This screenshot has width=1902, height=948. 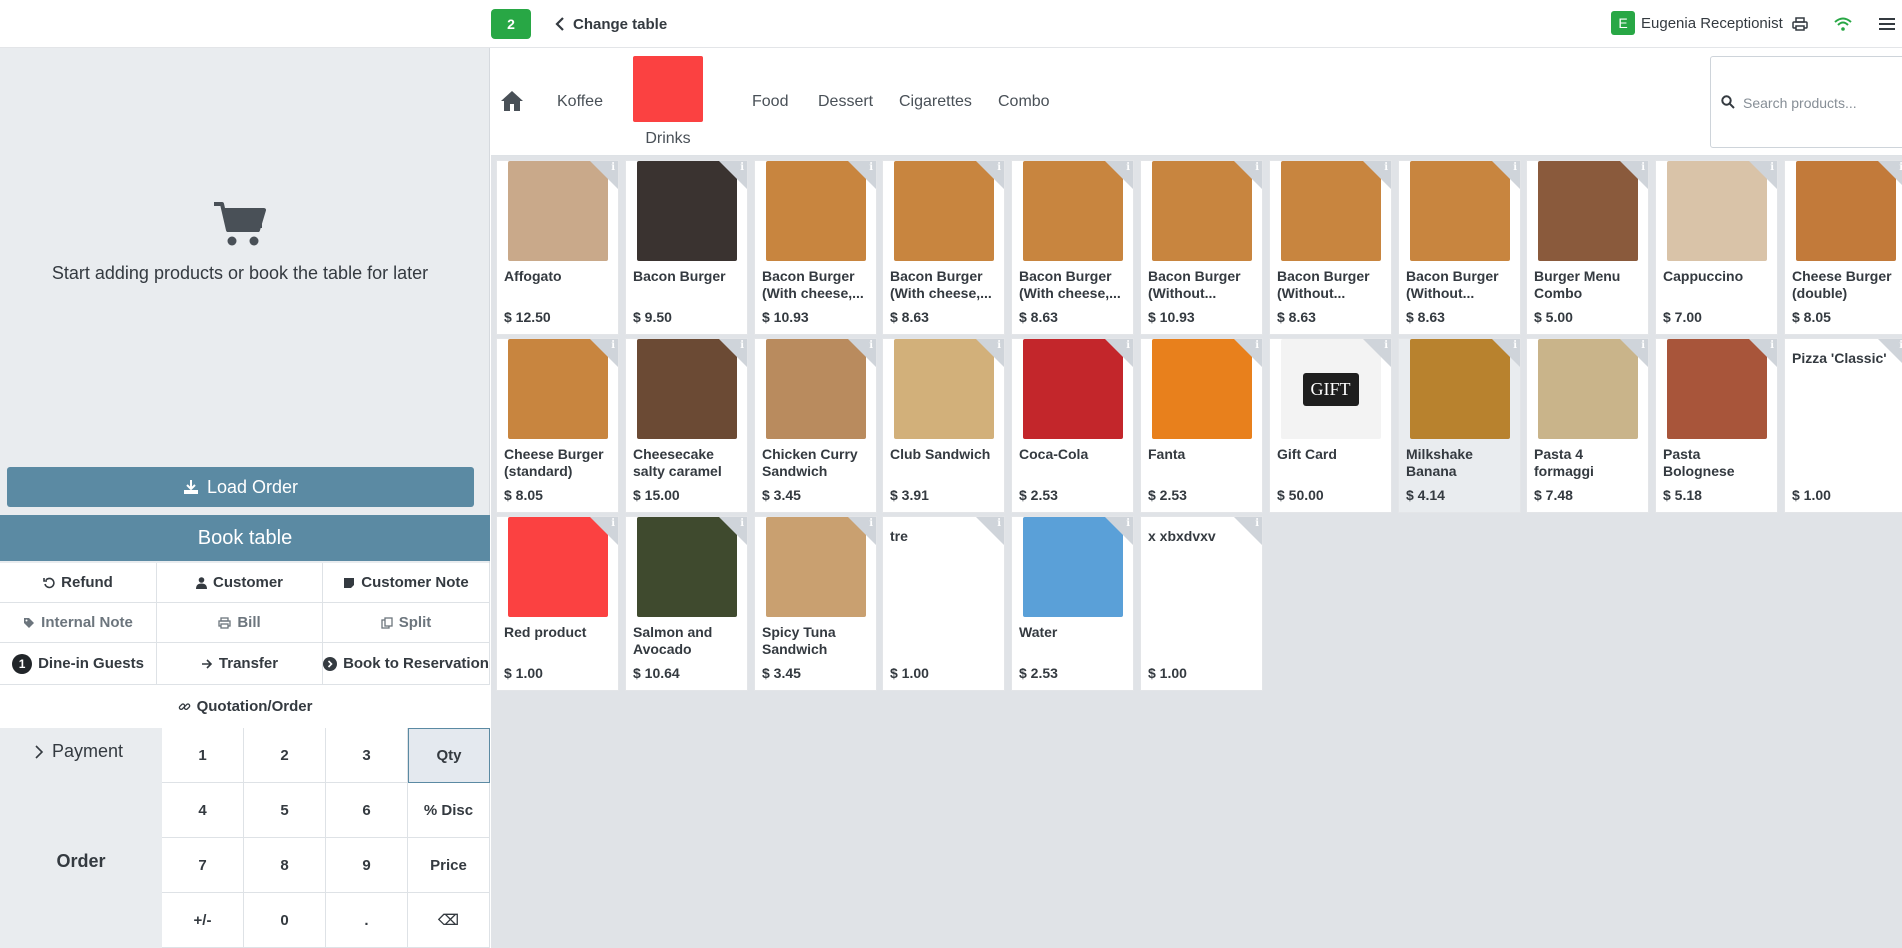 I want to click on bill-button: Bill, so click(x=240, y=623).